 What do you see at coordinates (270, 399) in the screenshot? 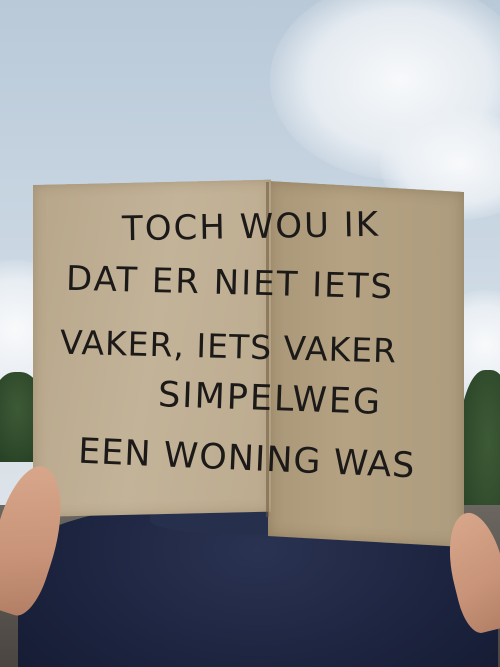
I see `sign-text-line-4: SIMPELWEG` at bounding box center [270, 399].